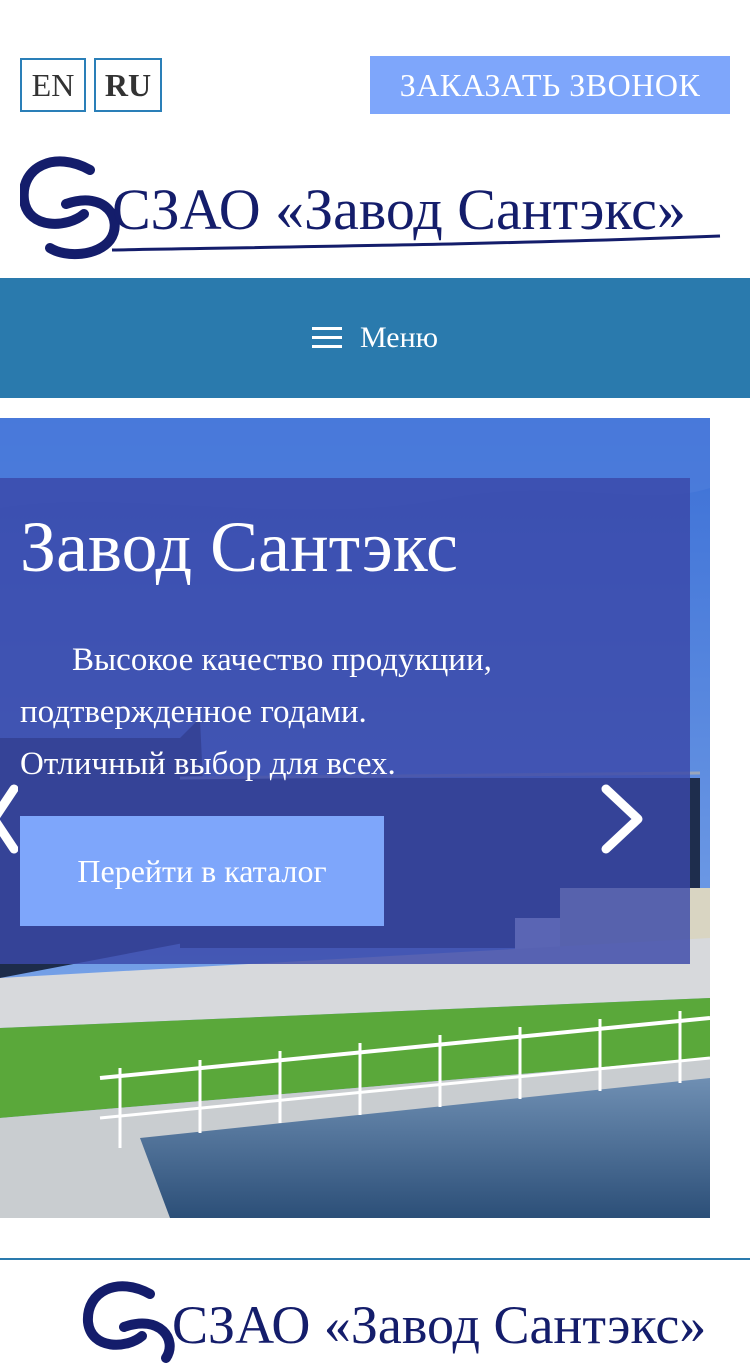  What do you see at coordinates (439, 1325) in the screenshot?
I see `footer-logo-text: СЗАО «Завод Сантэкс»` at bounding box center [439, 1325].